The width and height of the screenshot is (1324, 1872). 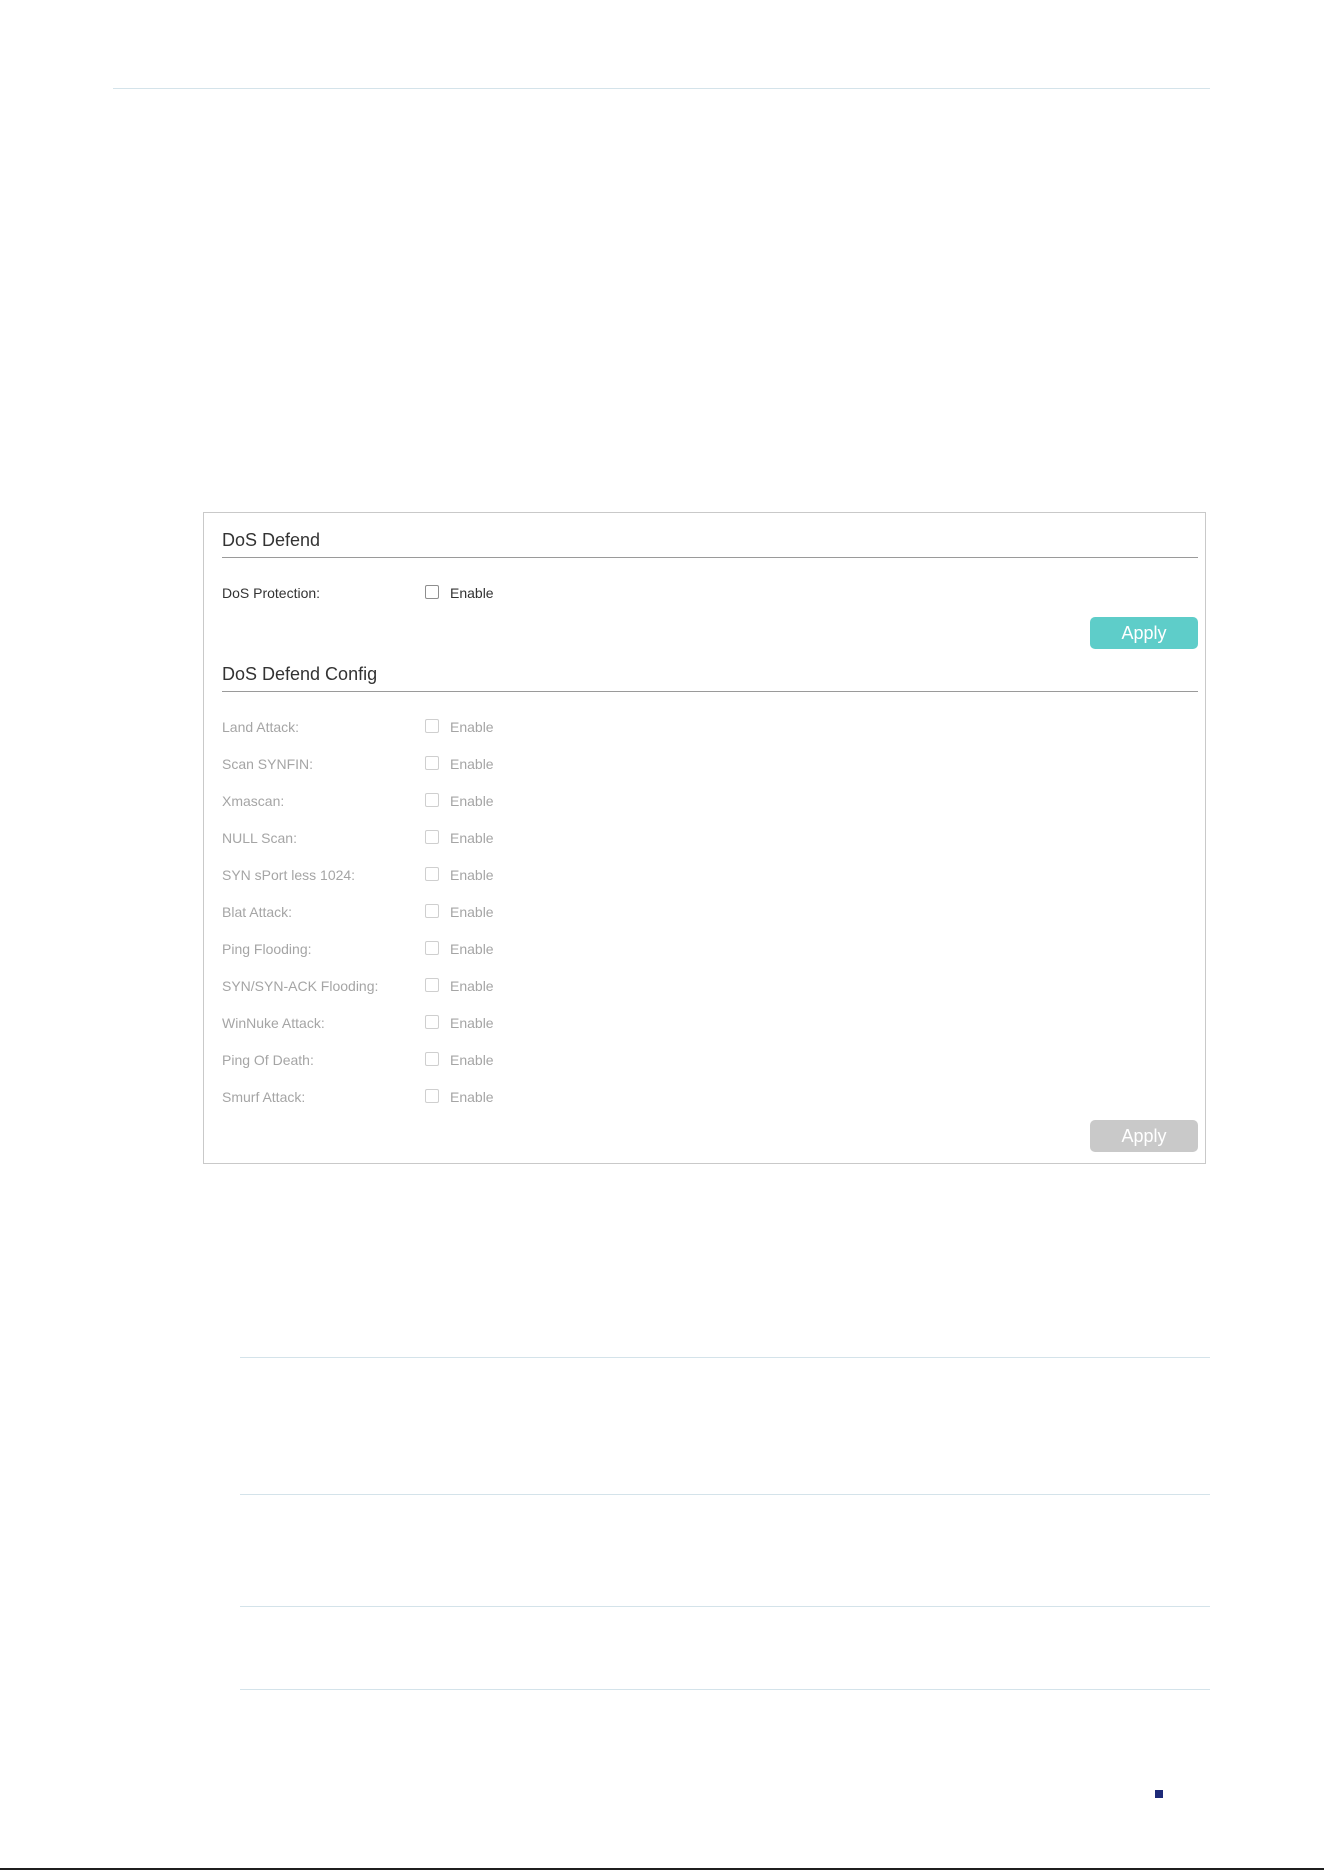 I want to click on dos-protection-enable-label: Enable, so click(x=472, y=593).